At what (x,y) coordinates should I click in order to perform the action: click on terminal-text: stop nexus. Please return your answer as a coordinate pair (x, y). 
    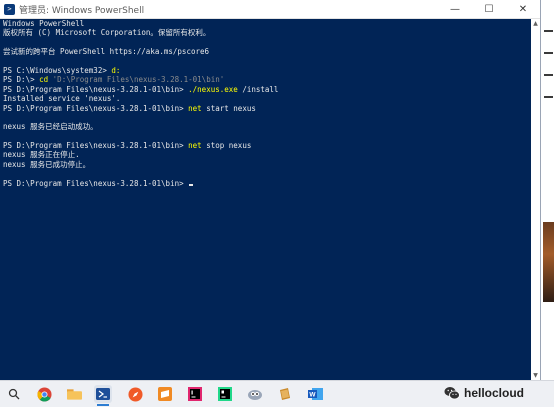
    Looking at the image, I should click on (229, 146).